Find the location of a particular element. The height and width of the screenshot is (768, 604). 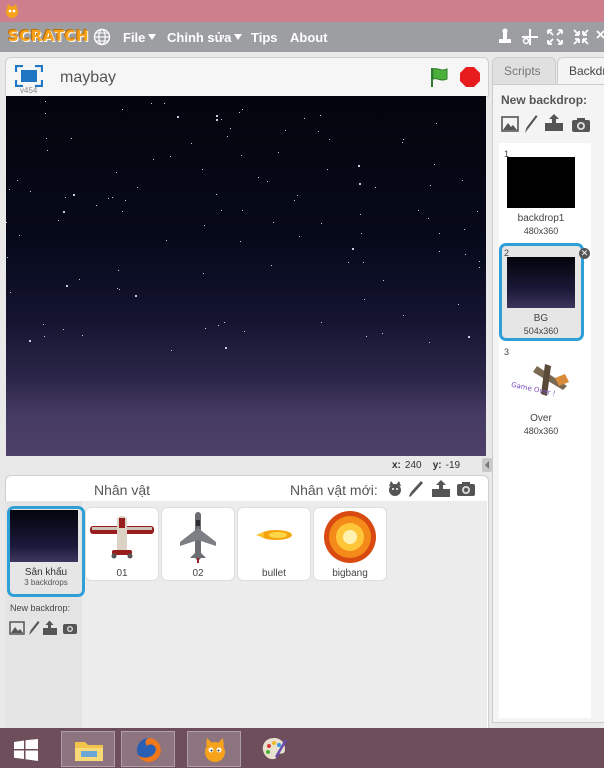

cut-icon is located at coordinates (530, 37).